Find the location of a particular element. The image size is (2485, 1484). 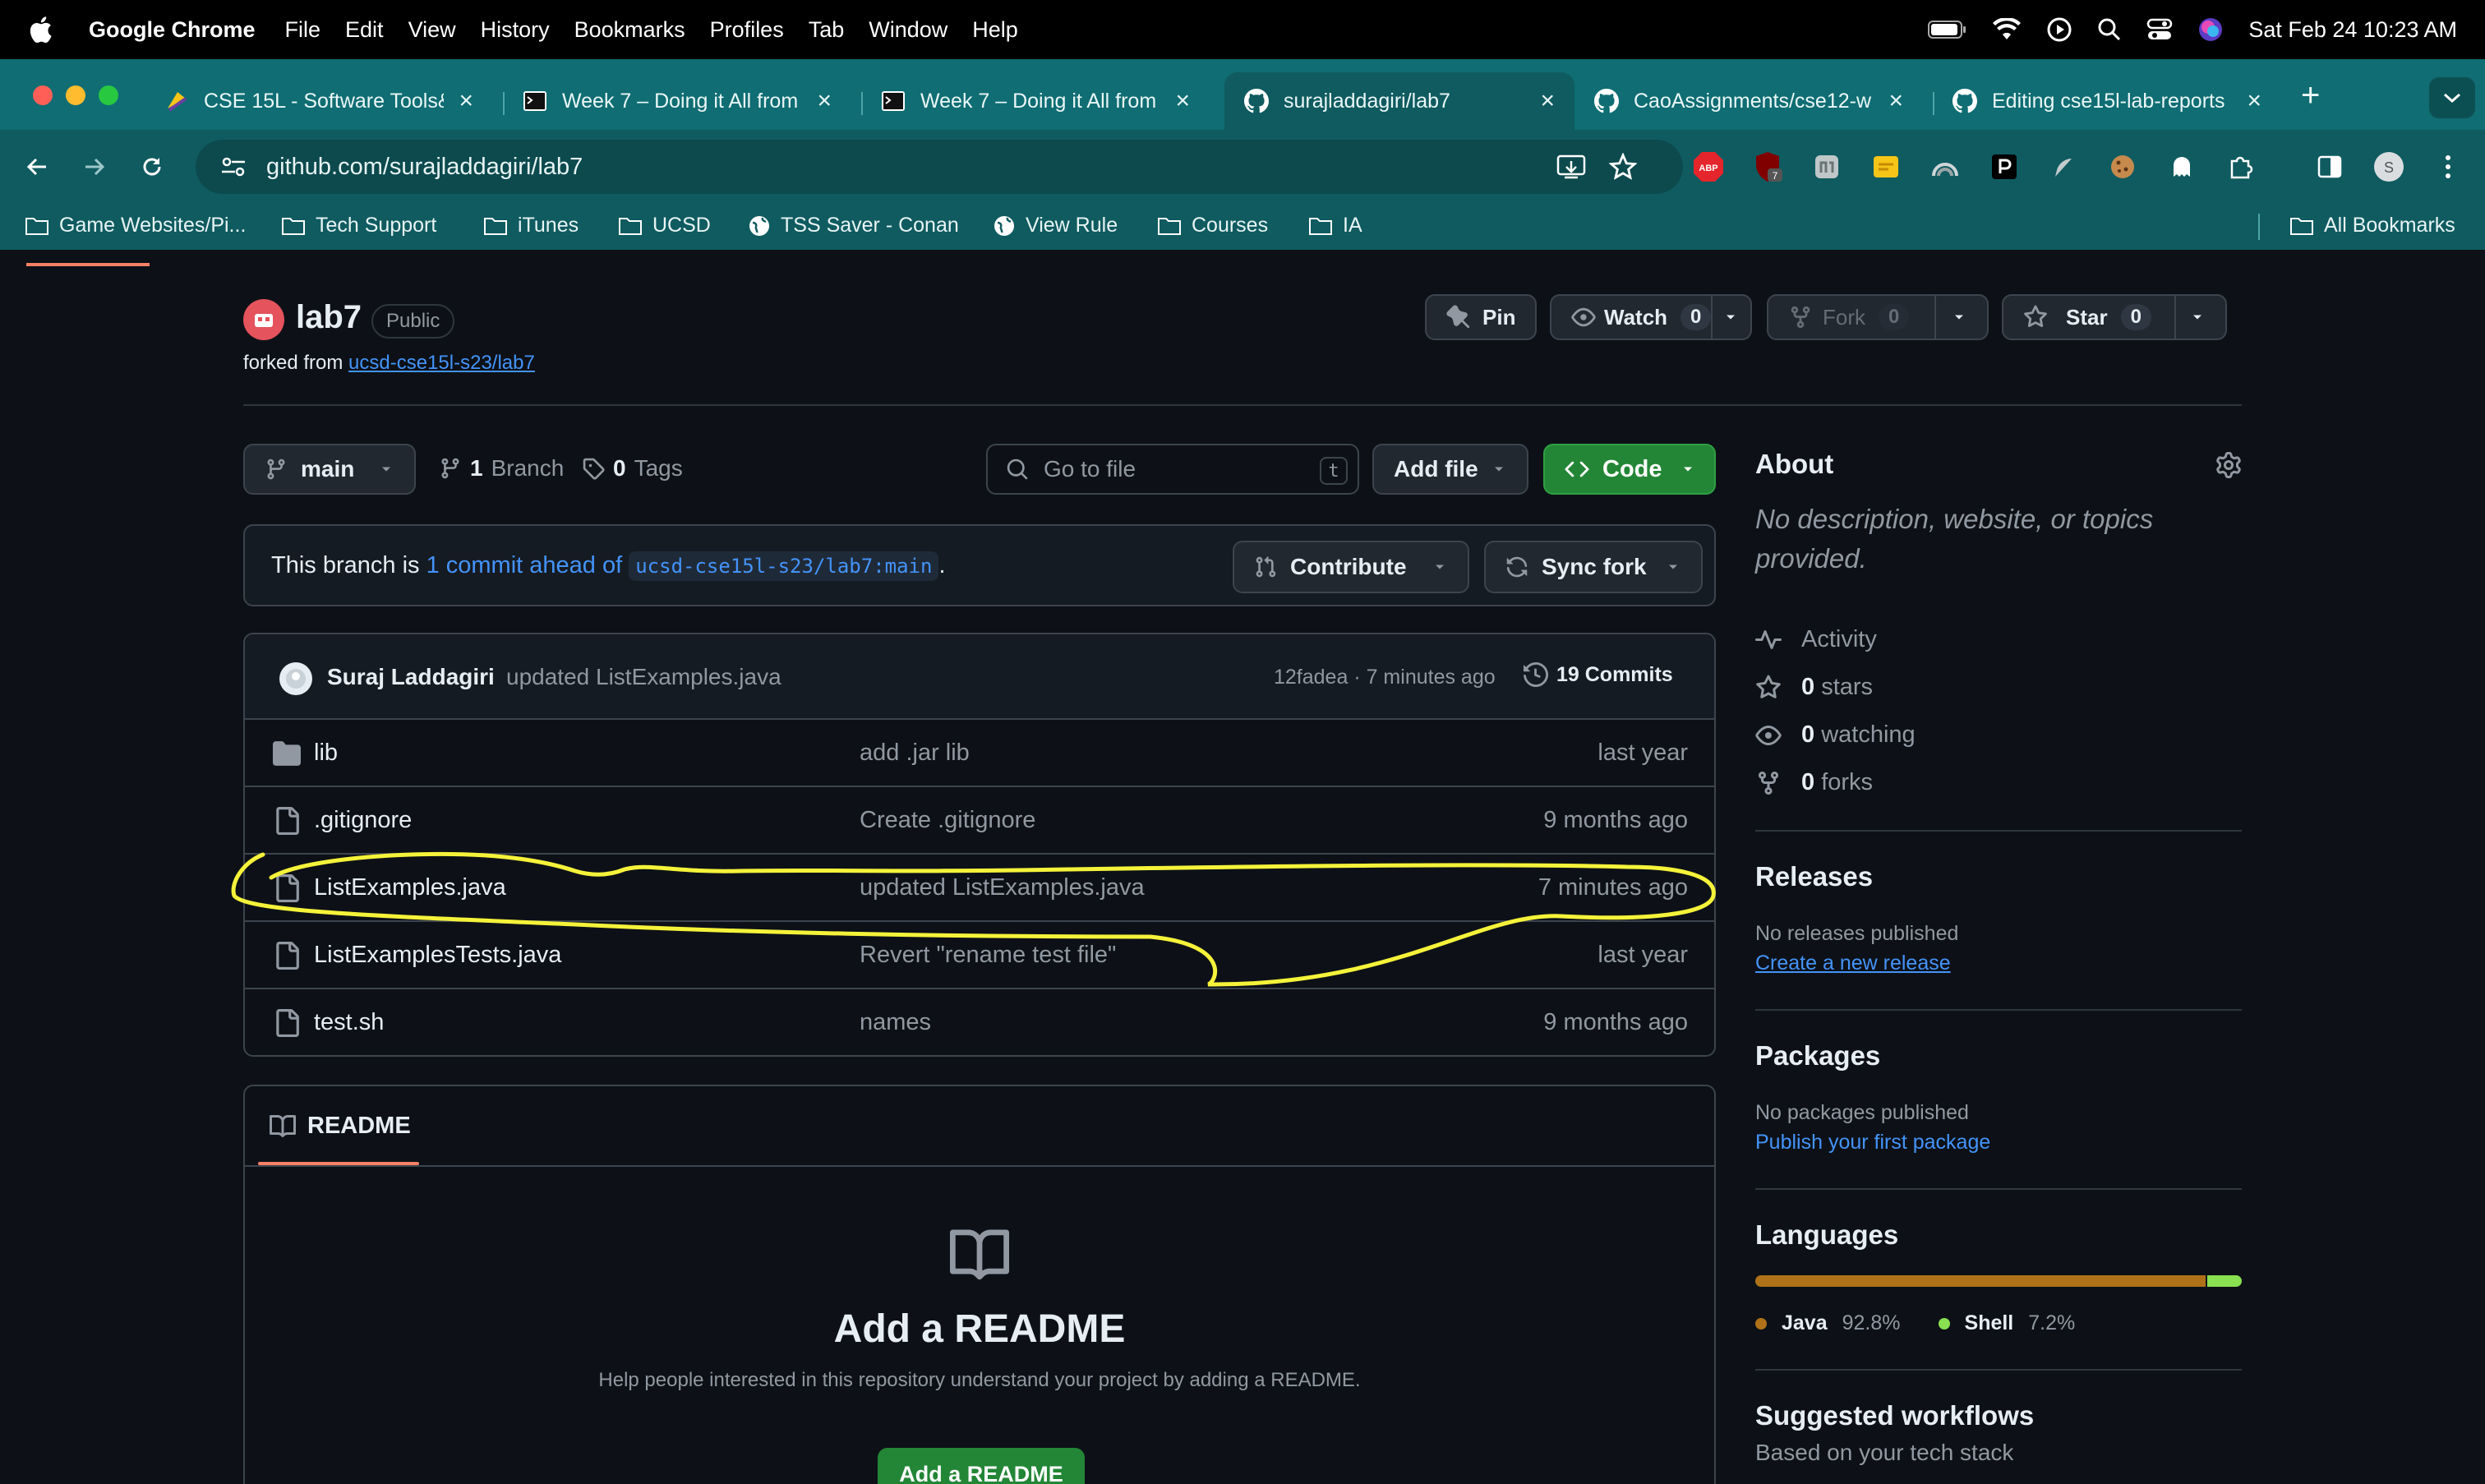

branch-selector: main is located at coordinates (329, 469).